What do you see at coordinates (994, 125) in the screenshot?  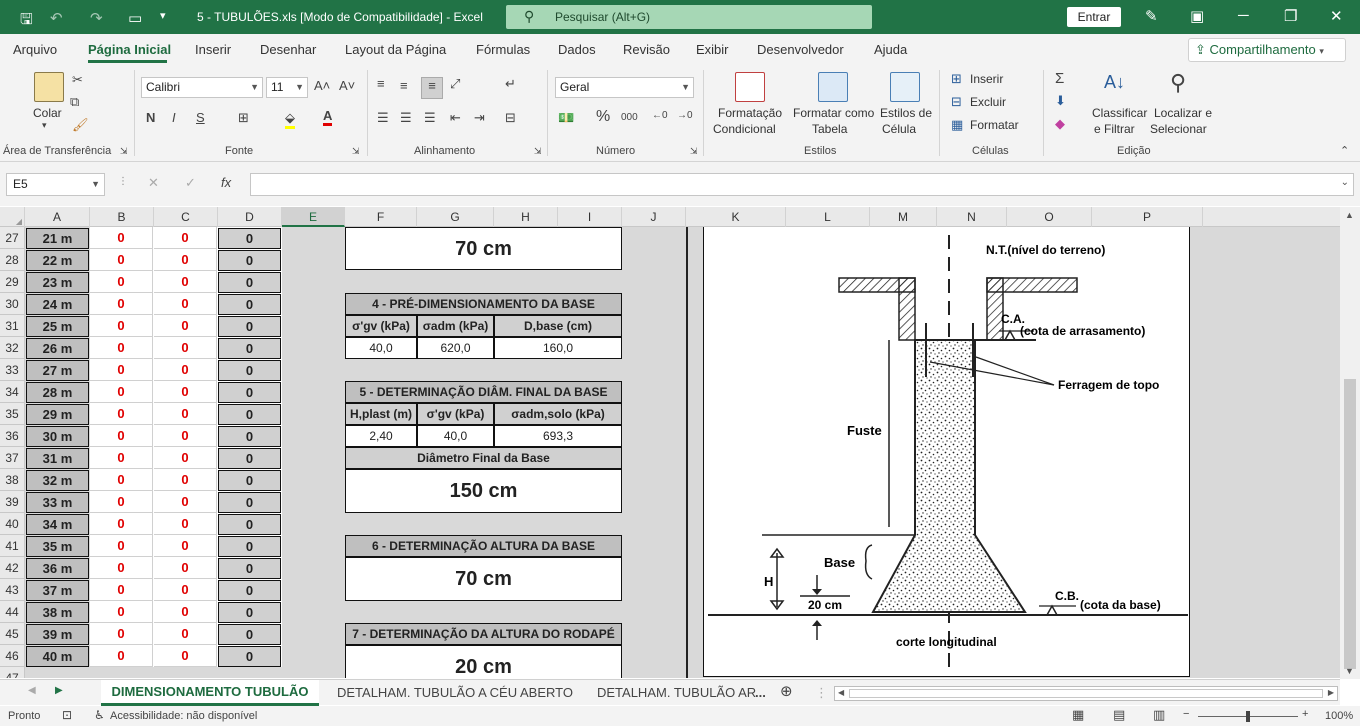 I see `format-cells-label: Formatar` at bounding box center [994, 125].